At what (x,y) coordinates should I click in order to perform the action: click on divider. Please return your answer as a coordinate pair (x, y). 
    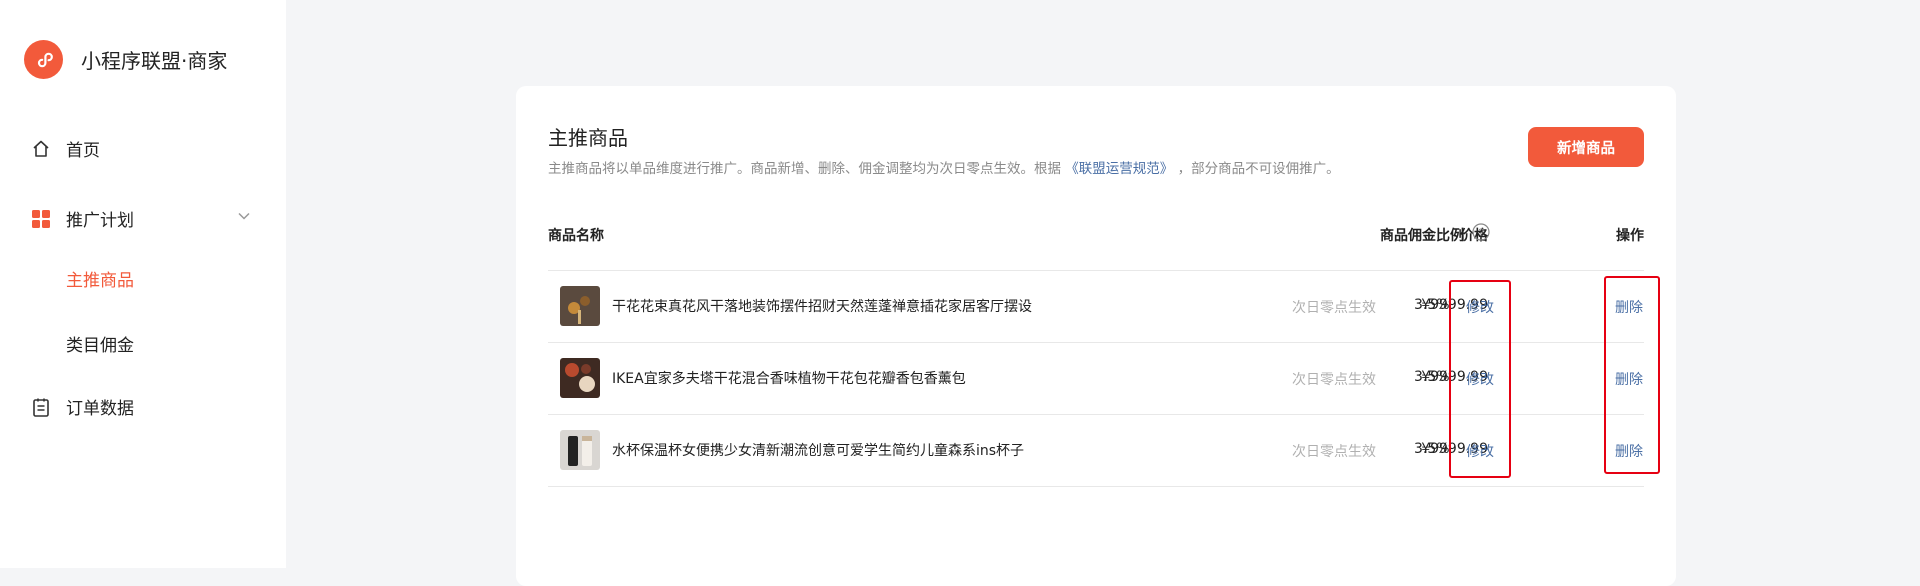
    Looking at the image, I should click on (1096, 270).